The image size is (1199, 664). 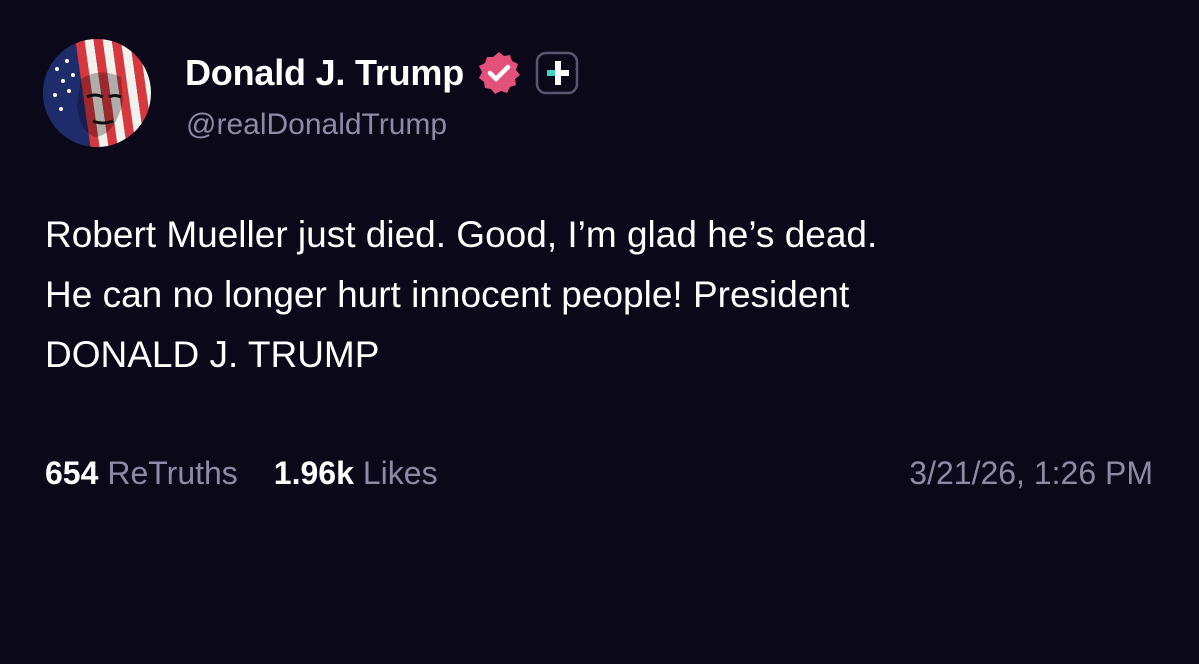 I want to click on retruths-count: 654, so click(x=72, y=473).